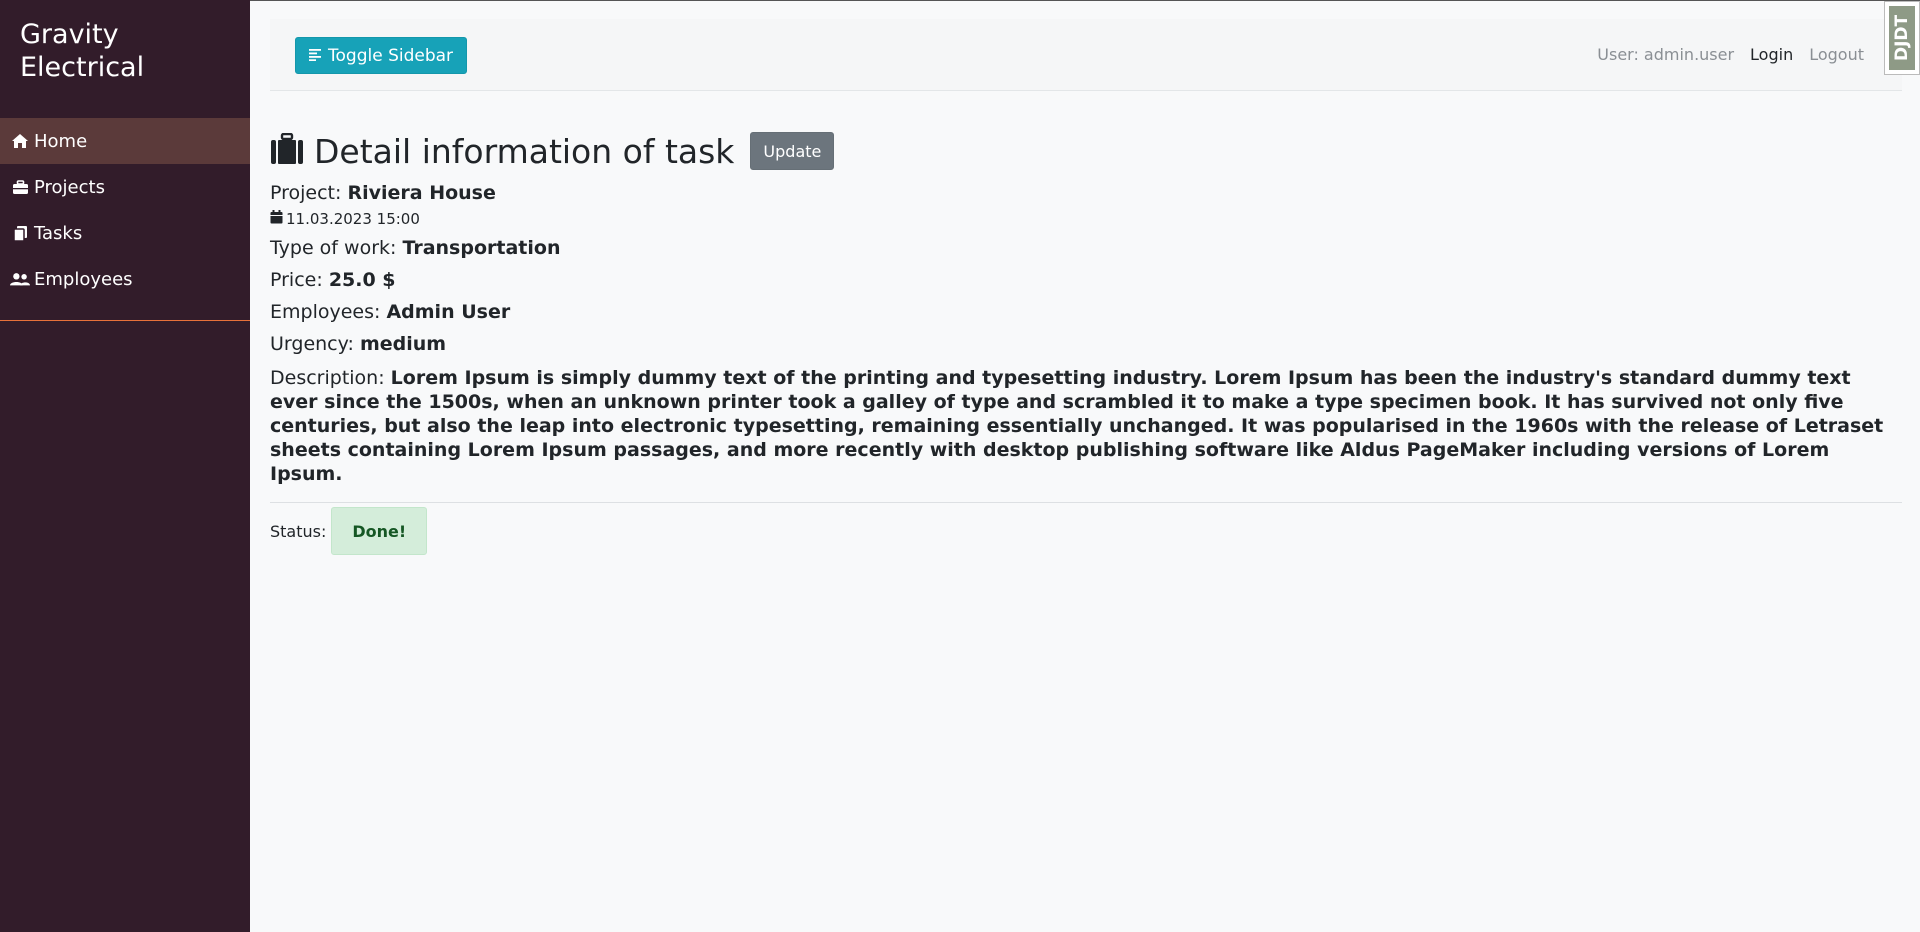  Describe the element at coordinates (125, 187) in the screenshot. I see `sidebar-item-projects: Projects` at that location.